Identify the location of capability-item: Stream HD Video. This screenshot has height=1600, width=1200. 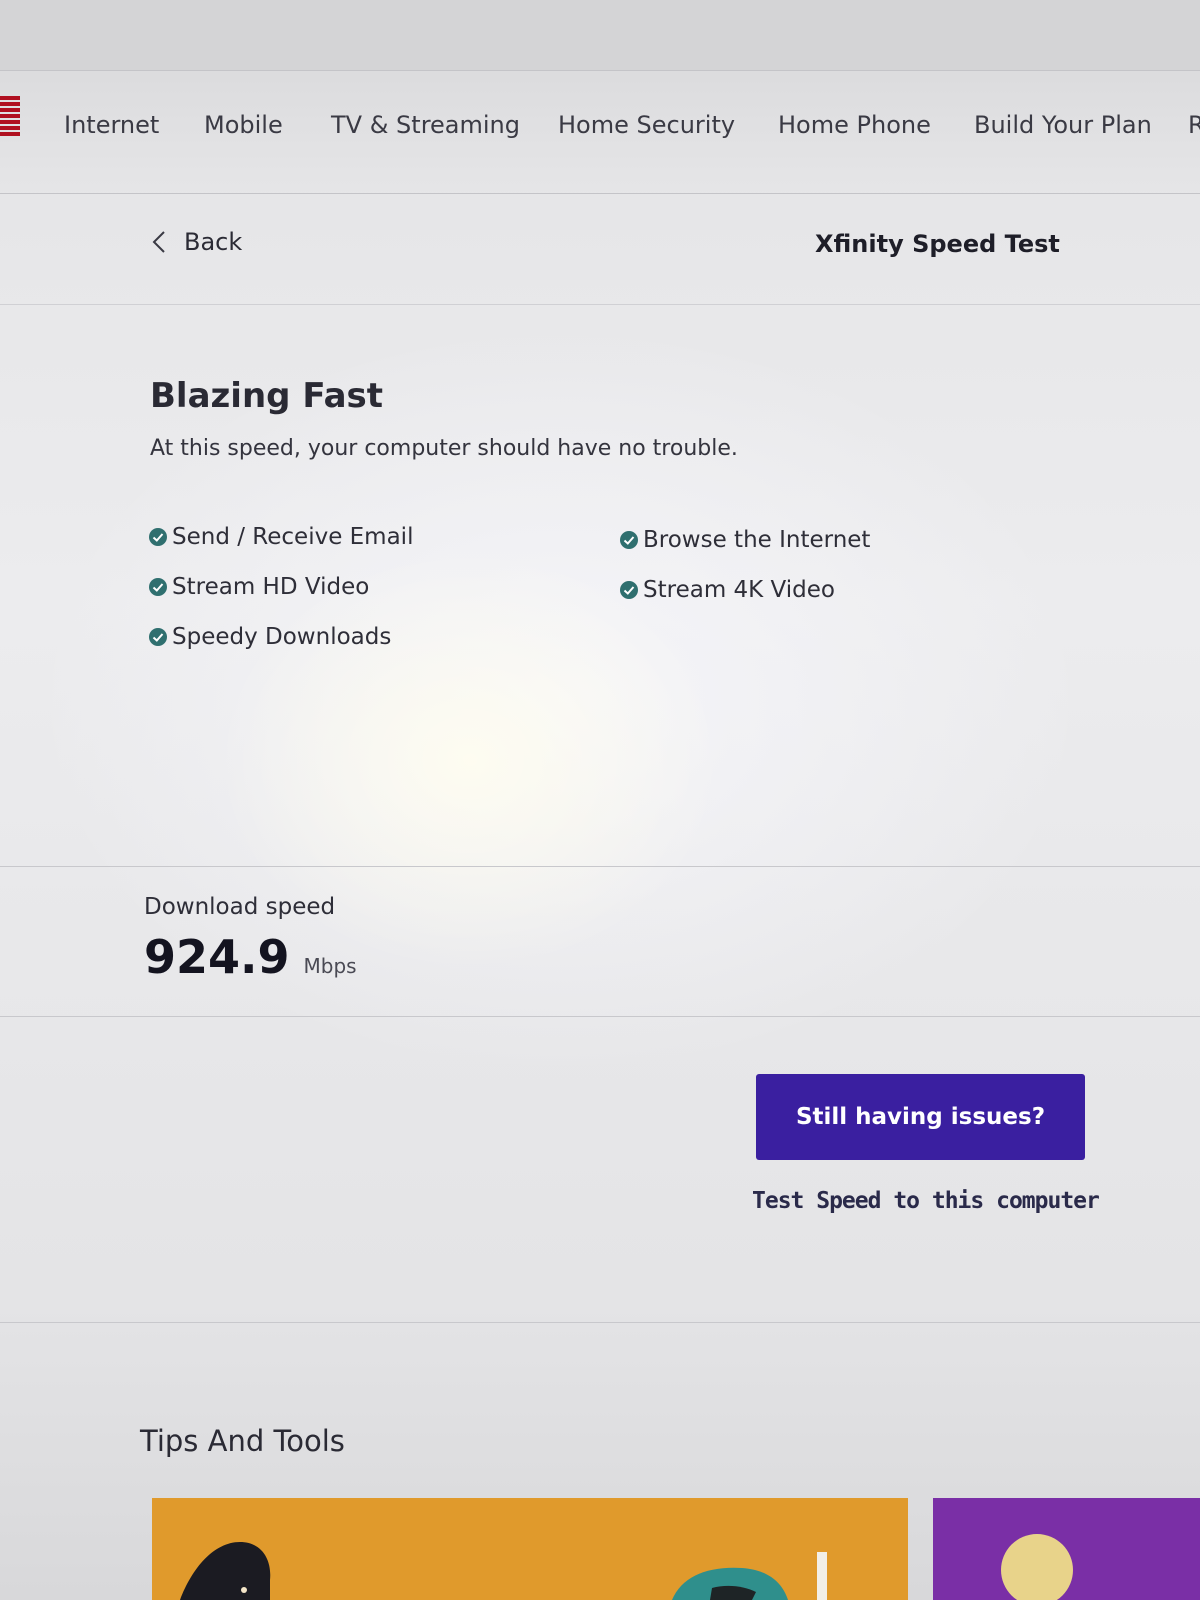
(258, 587).